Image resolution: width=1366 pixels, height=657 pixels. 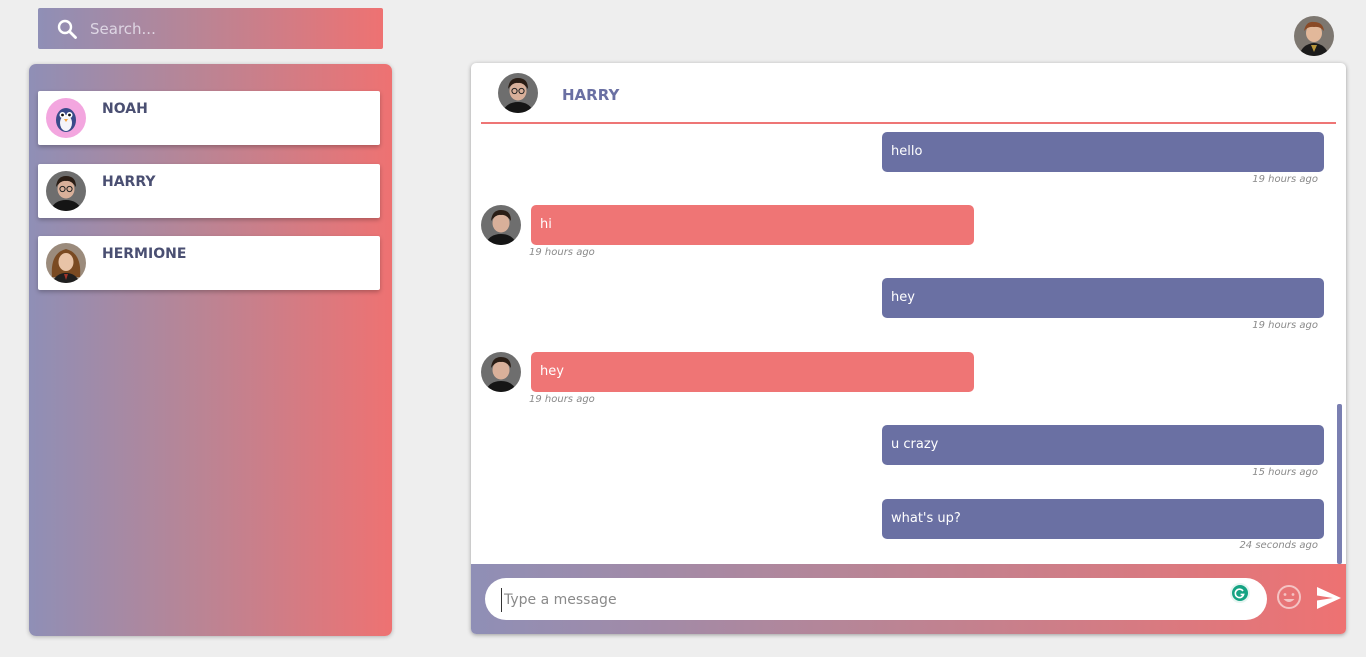 What do you see at coordinates (67, 29) in the screenshot?
I see `search-icon` at bounding box center [67, 29].